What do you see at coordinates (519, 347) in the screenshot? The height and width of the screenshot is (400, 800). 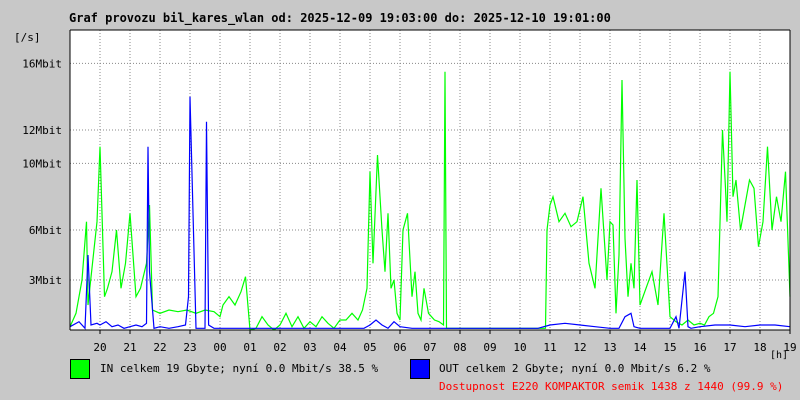 I see `x-tick-label: 10` at bounding box center [519, 347].